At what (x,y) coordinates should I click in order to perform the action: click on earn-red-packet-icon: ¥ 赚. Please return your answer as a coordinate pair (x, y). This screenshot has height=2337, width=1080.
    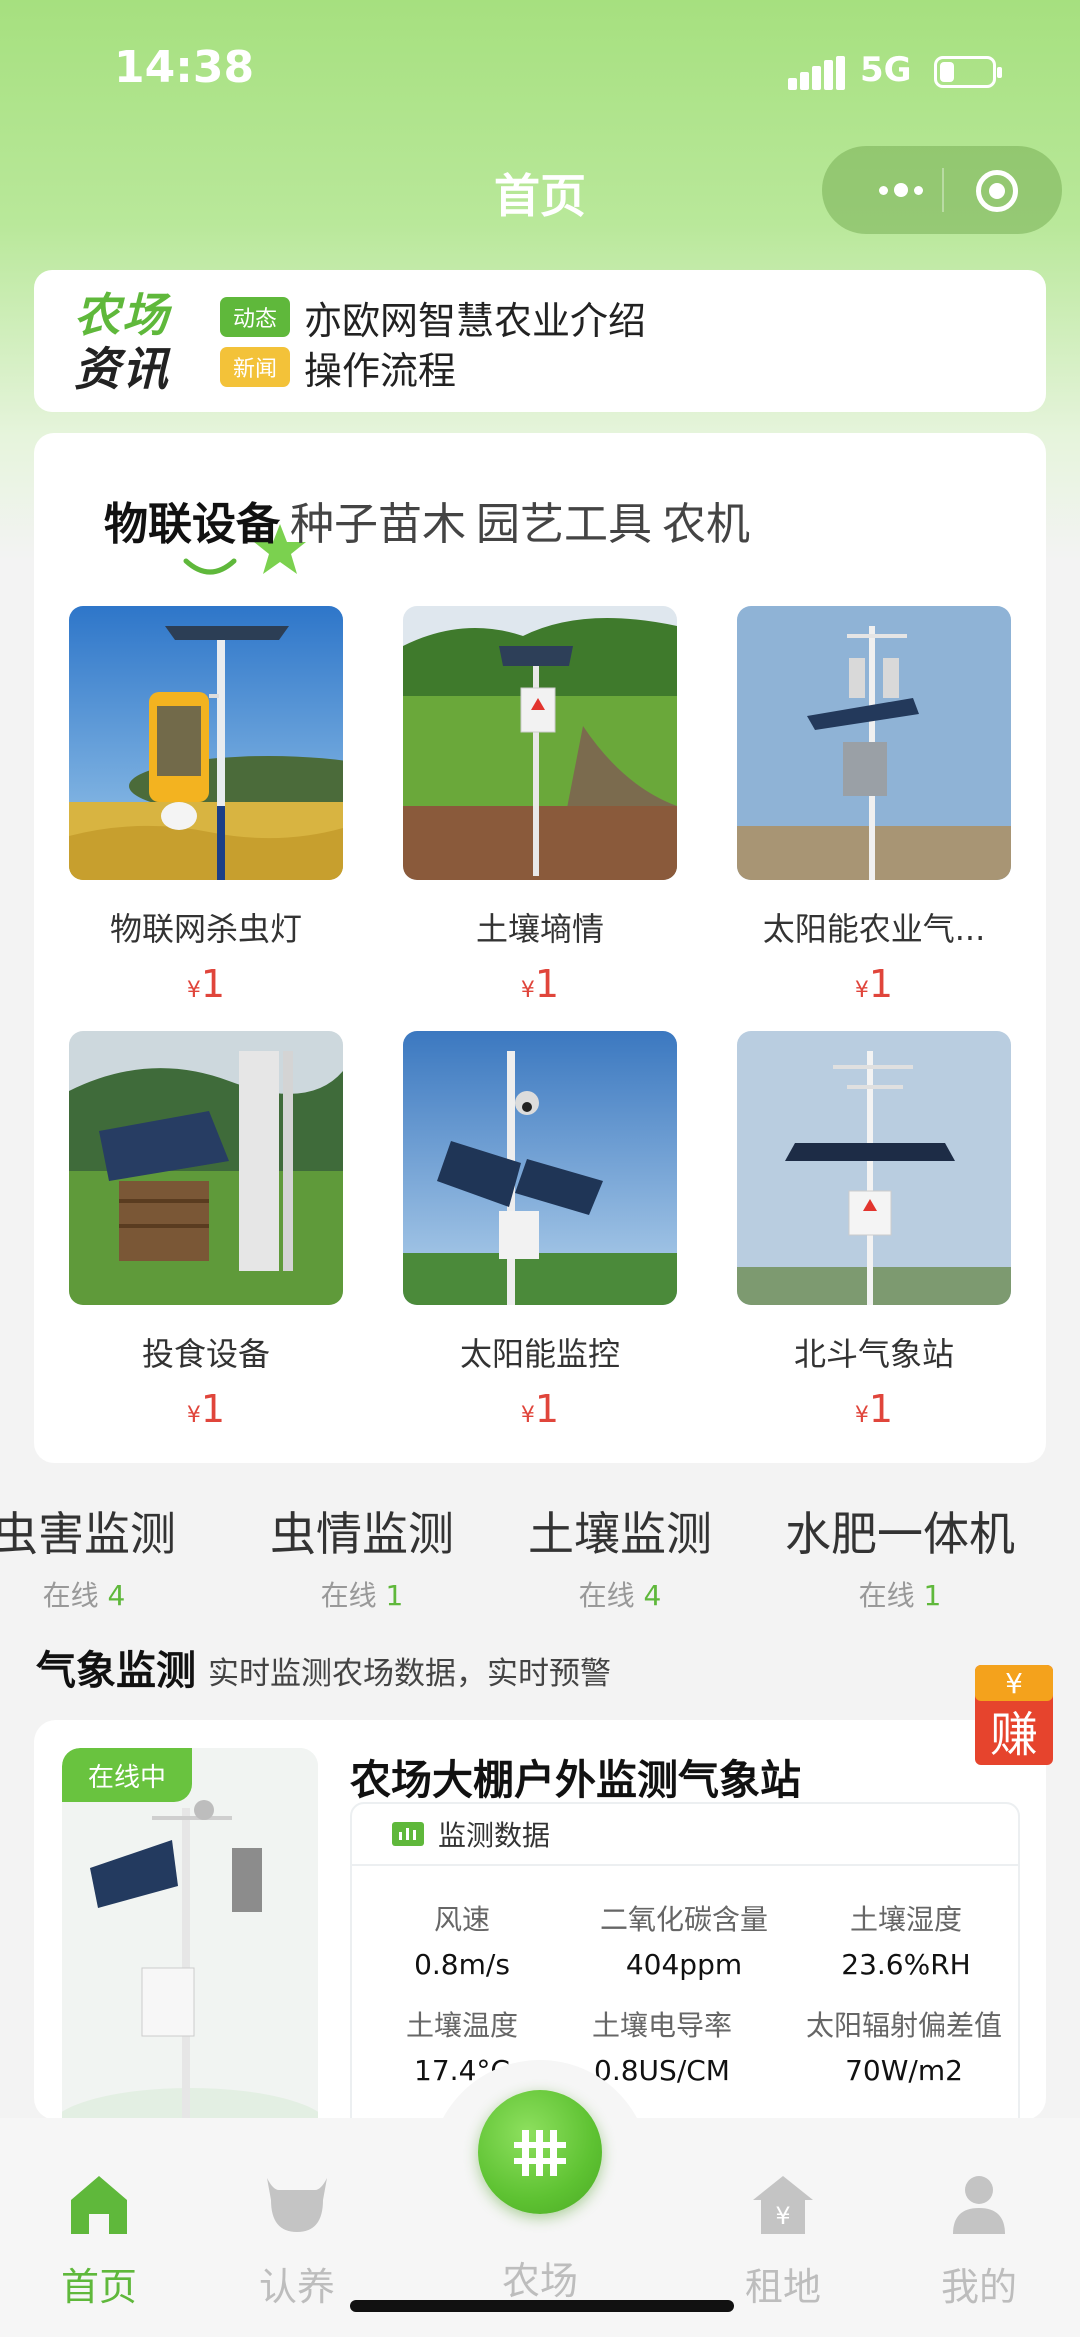
    Looking at the image, I should click on (1014, 1711).